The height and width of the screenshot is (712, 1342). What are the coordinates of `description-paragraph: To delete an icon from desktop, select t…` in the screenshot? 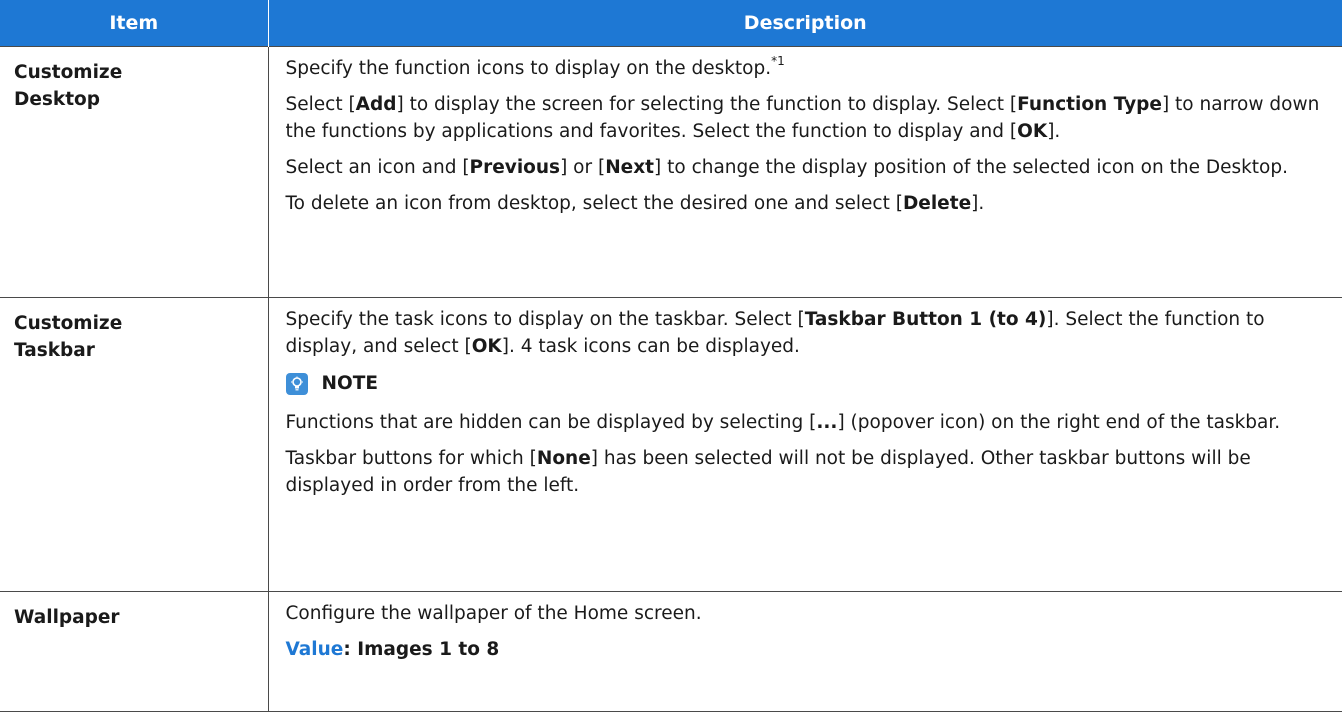 It's located at (635, 203).